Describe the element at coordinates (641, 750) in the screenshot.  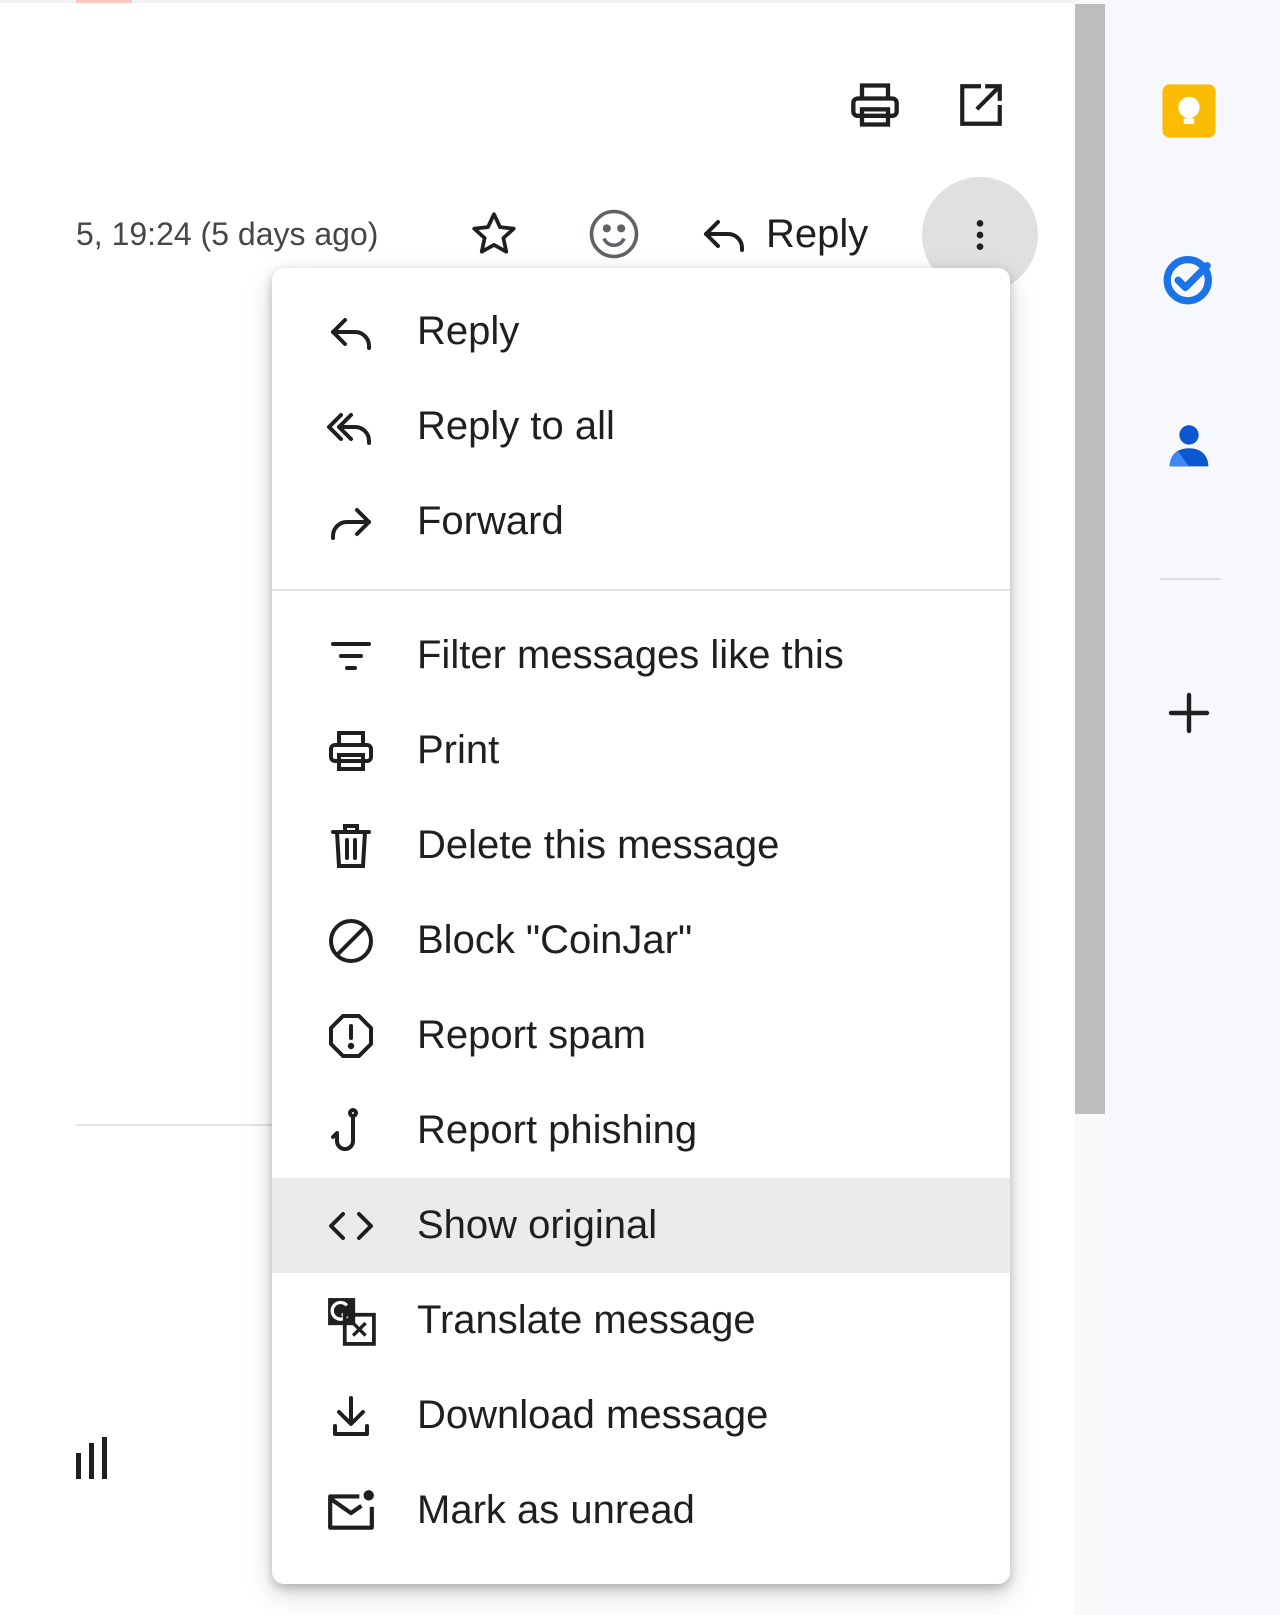
I see `menu-item-print: Print` at that location.